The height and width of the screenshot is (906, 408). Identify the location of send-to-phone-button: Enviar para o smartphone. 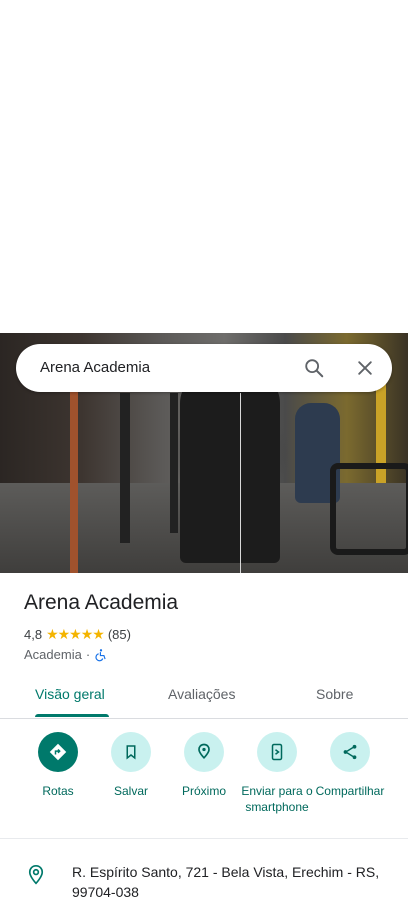
(277, 773).